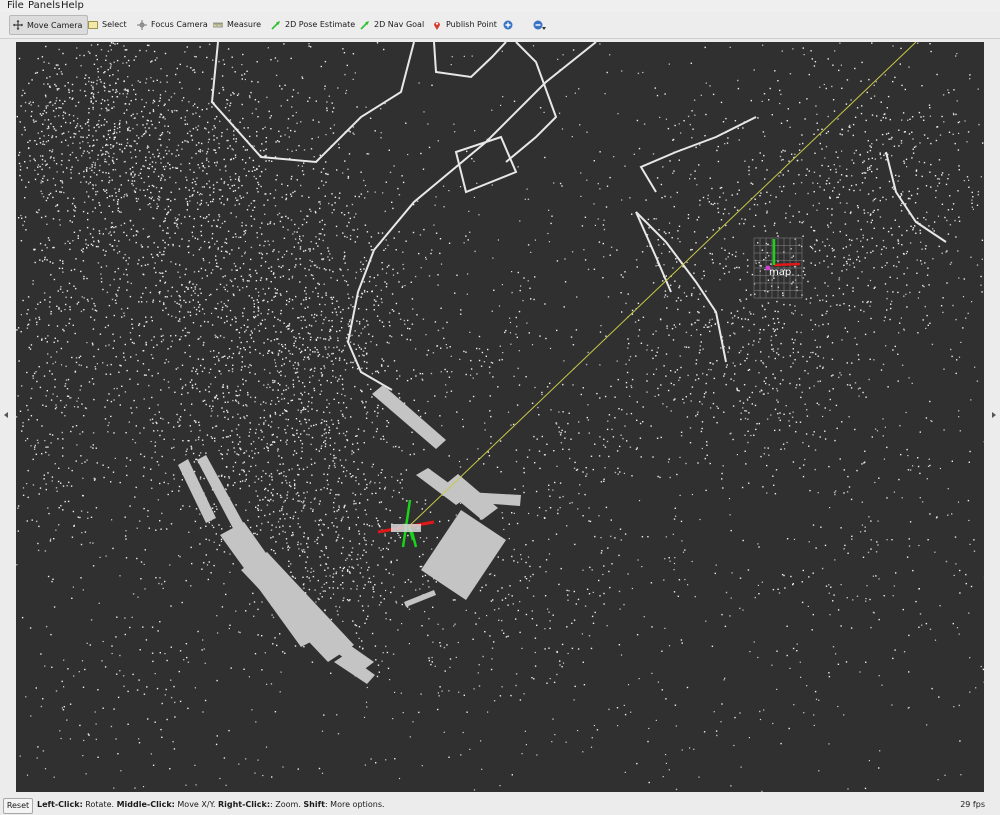 Image resolution: width=1000 pixels, height=815 pixels. I want to click on map-frame-label: map, so click(780, 272).